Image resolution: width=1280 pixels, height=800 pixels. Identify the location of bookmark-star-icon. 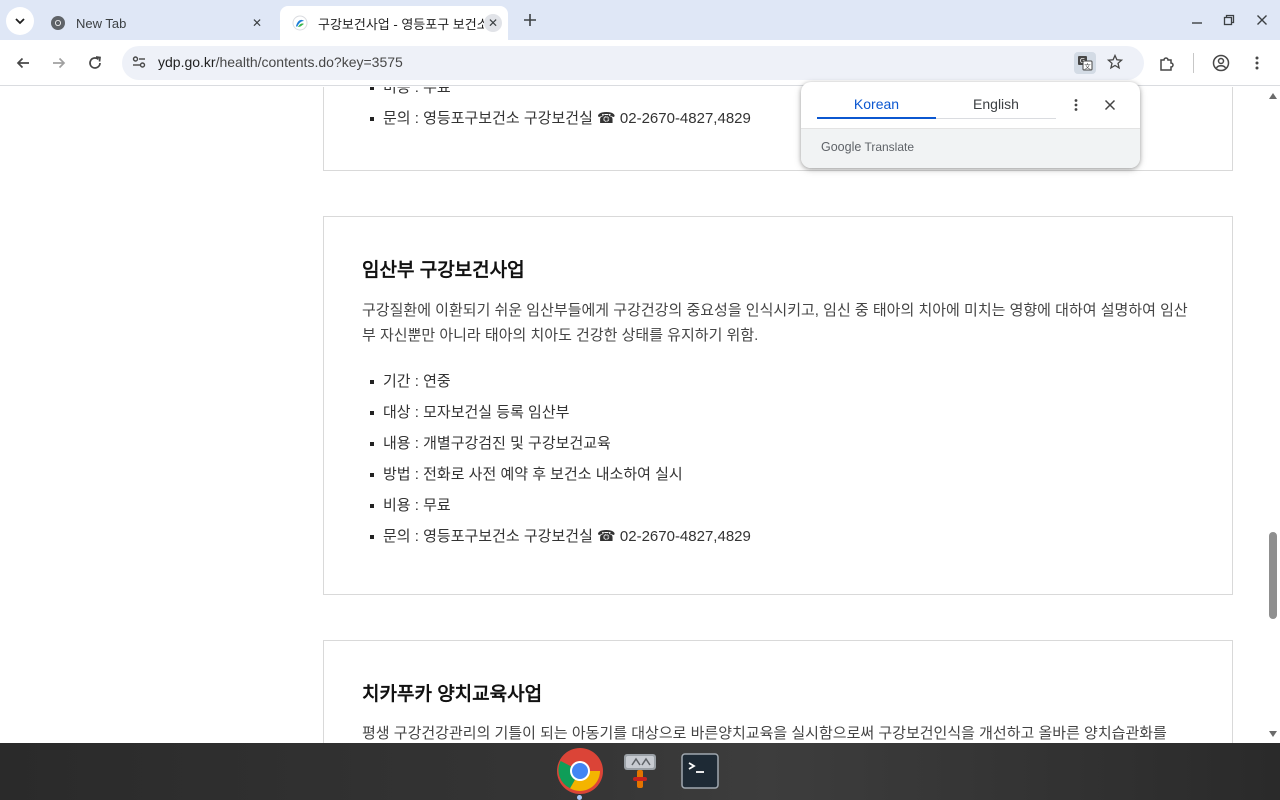
(1115, 64).